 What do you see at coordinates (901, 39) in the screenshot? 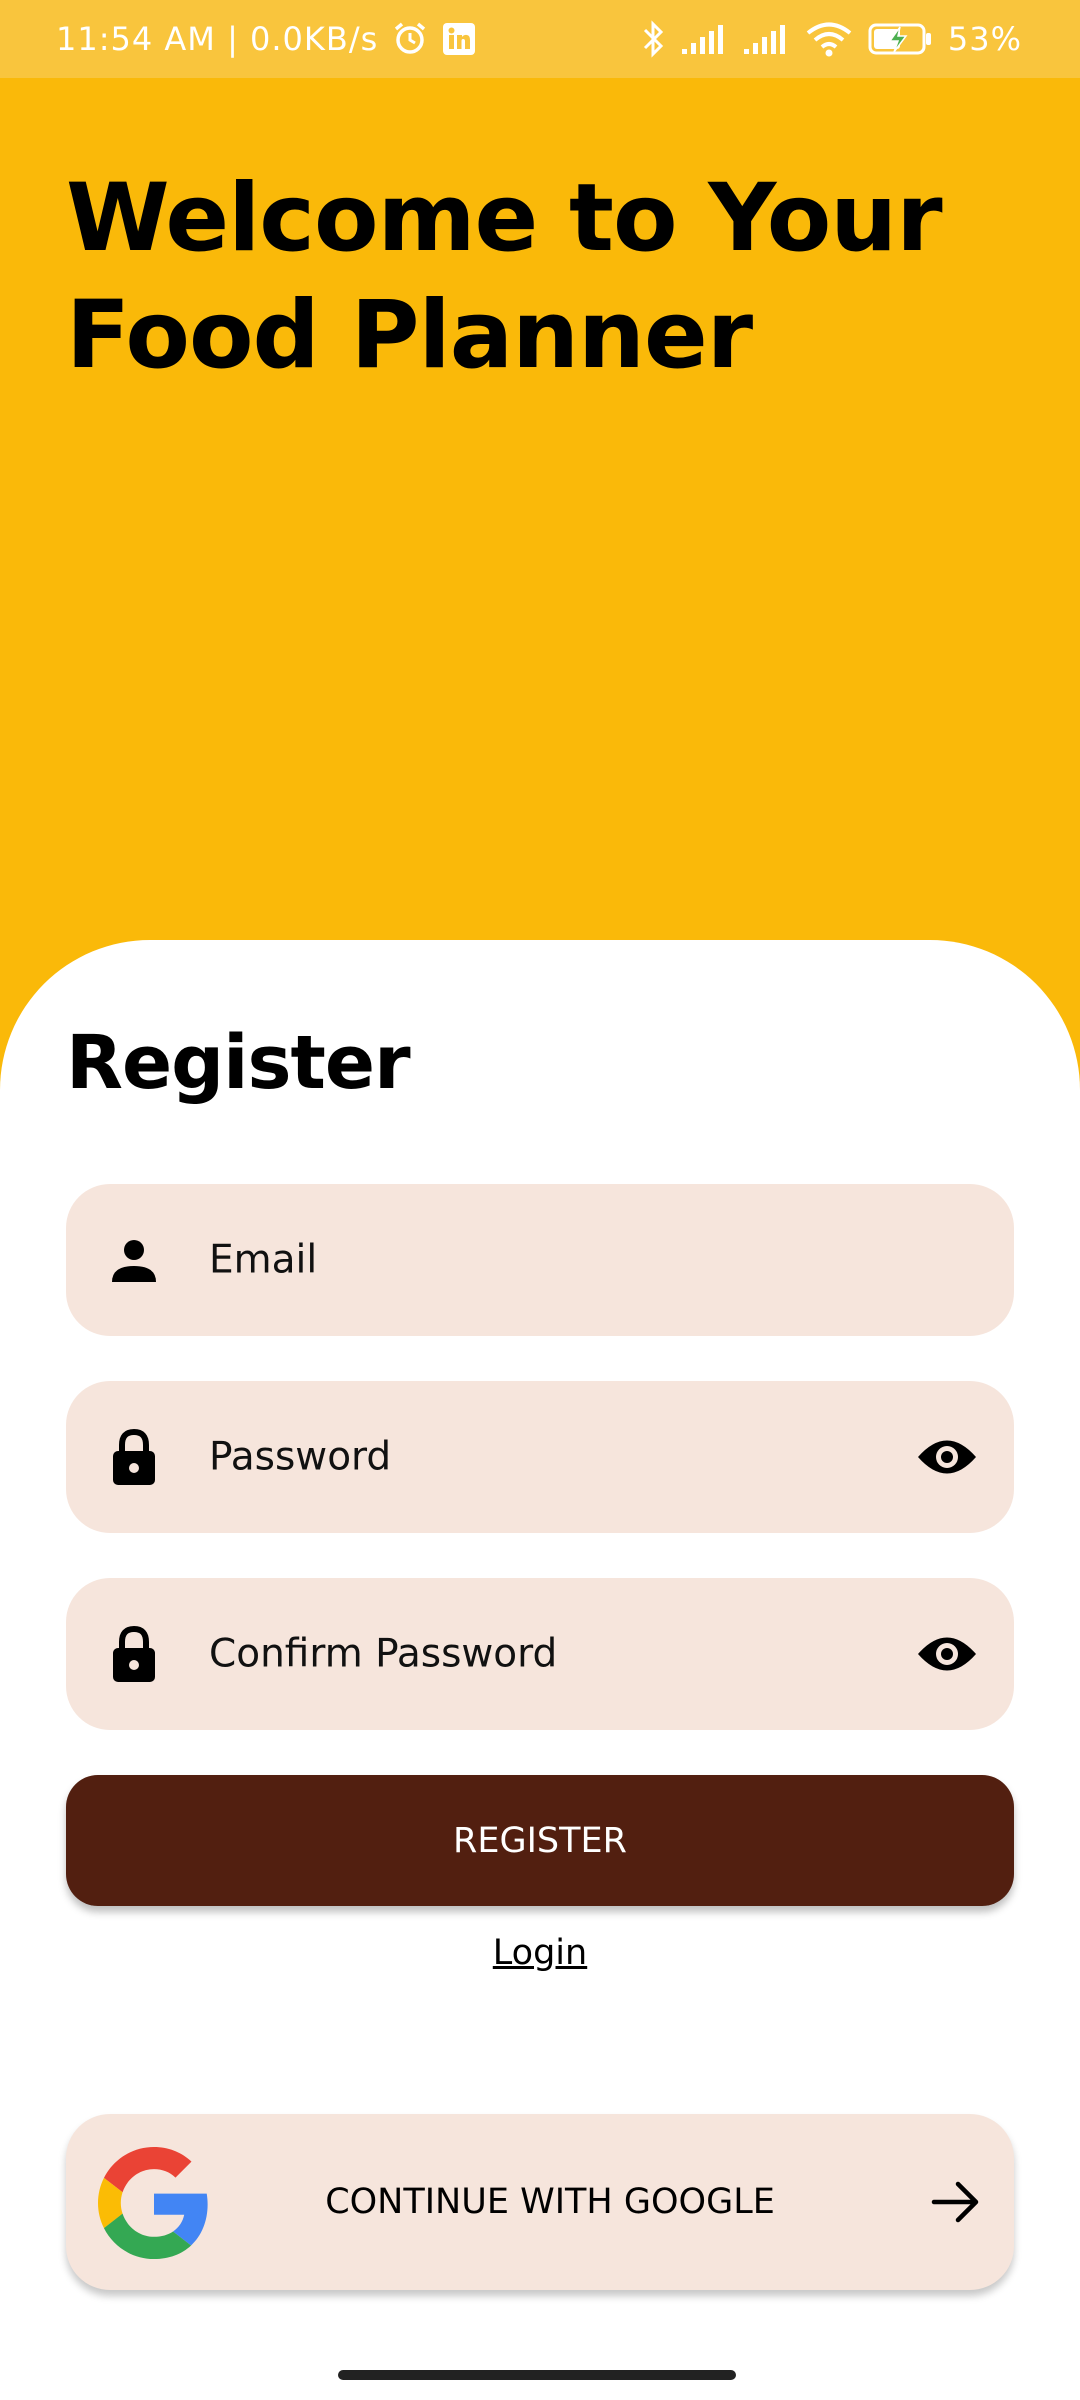
I see `battery-charging-icon` at bounding box center [901, 39].